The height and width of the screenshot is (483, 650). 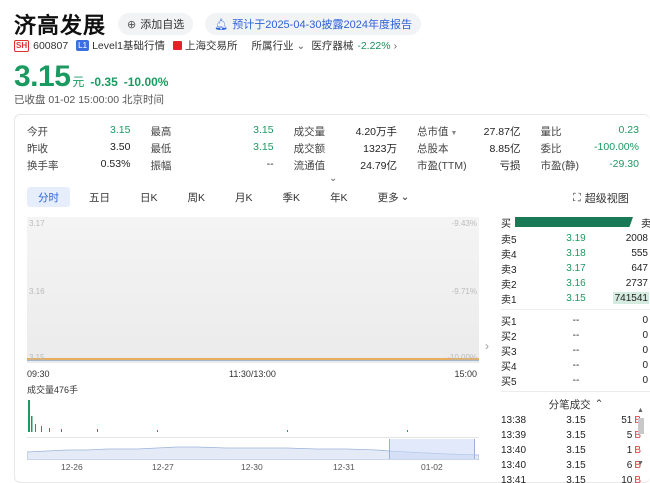 I want to click on quote-cell: 市盈(静) -29.30, so click(x=589, y=165).